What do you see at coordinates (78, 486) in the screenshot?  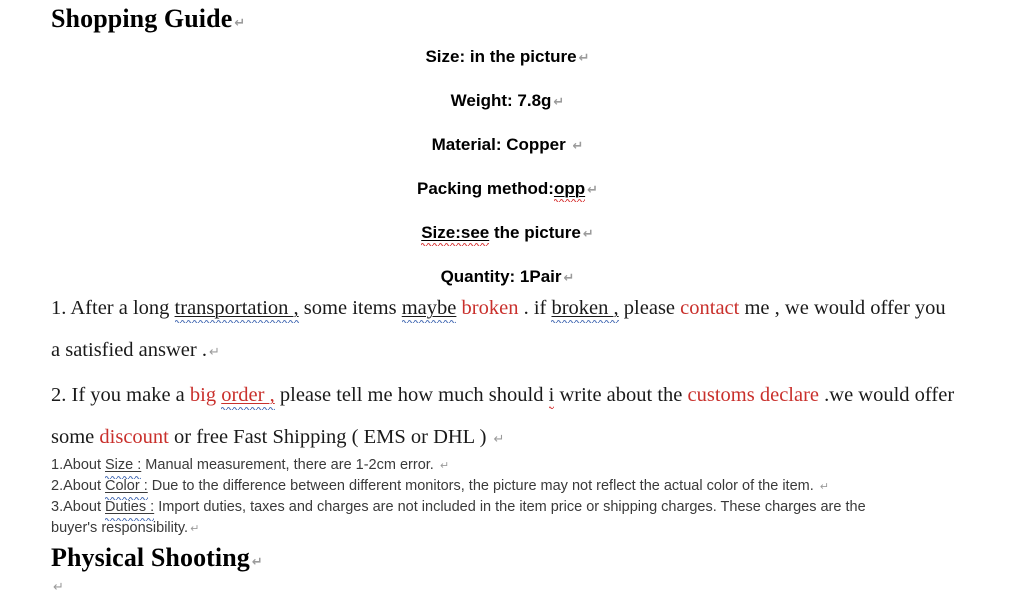 I see `note-2-number: 2.About` at bounding box center [78, 486].